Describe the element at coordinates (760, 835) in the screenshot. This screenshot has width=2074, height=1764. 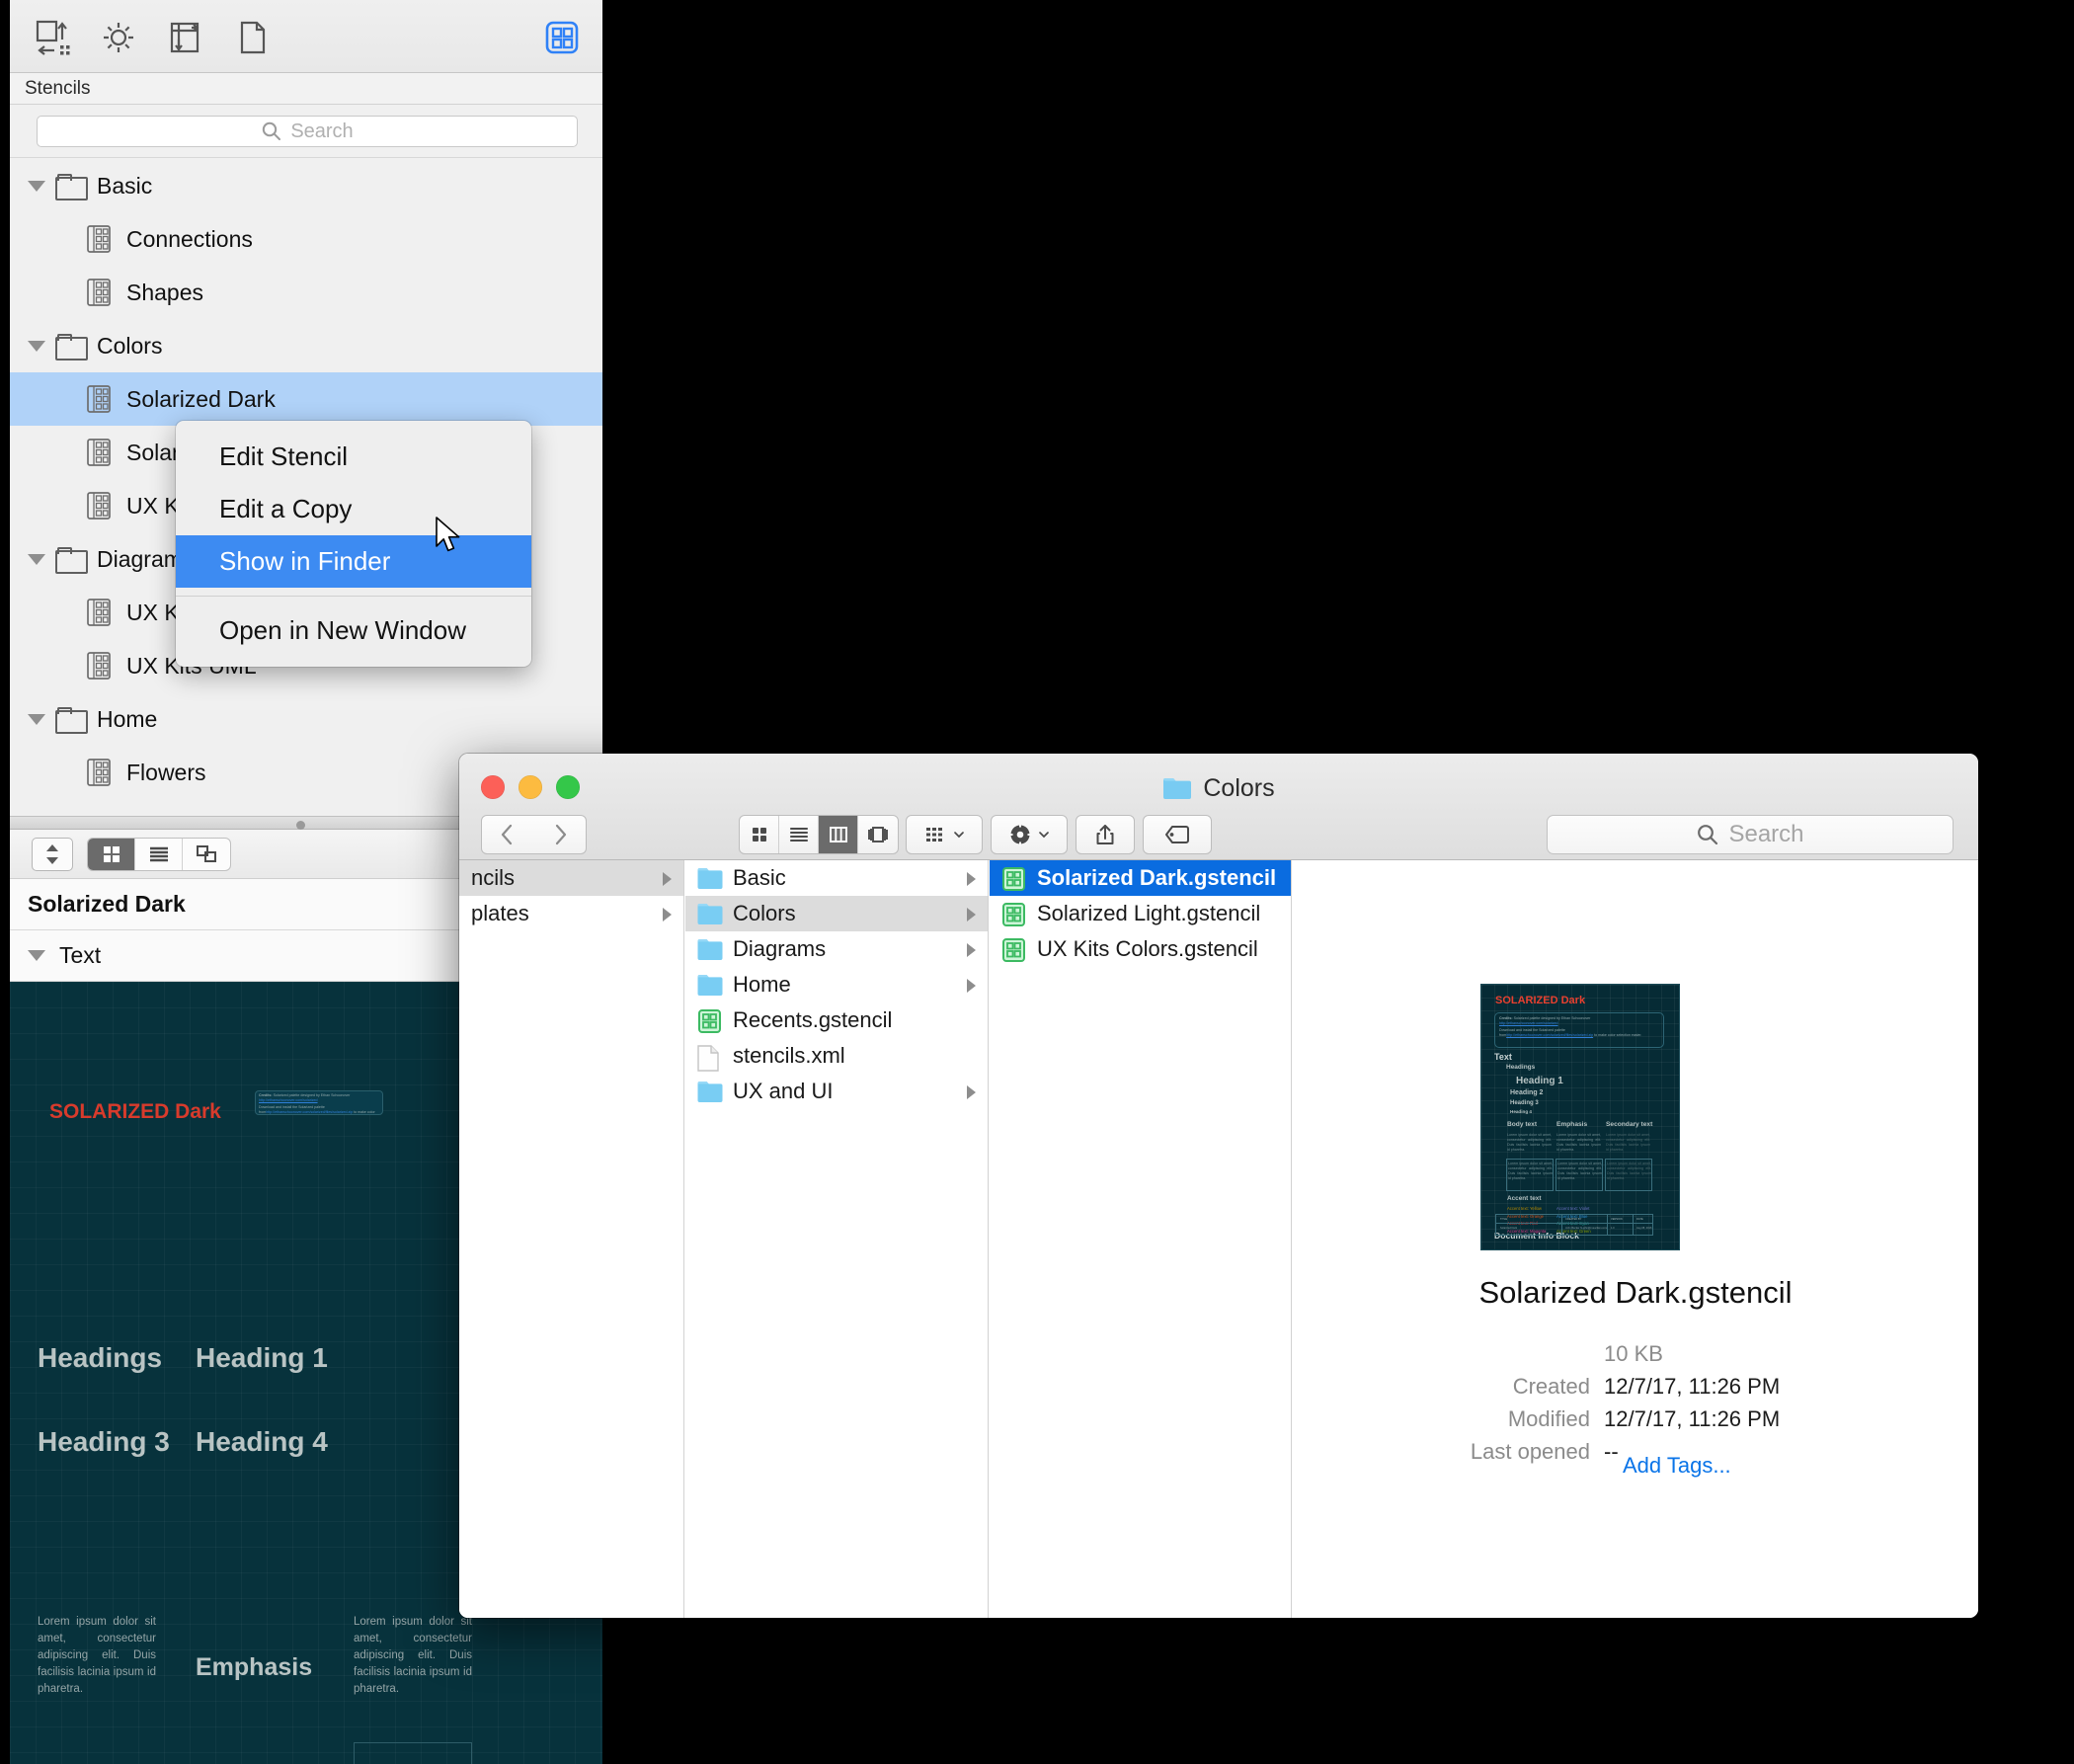
I see `icon-view-icon` at that location.